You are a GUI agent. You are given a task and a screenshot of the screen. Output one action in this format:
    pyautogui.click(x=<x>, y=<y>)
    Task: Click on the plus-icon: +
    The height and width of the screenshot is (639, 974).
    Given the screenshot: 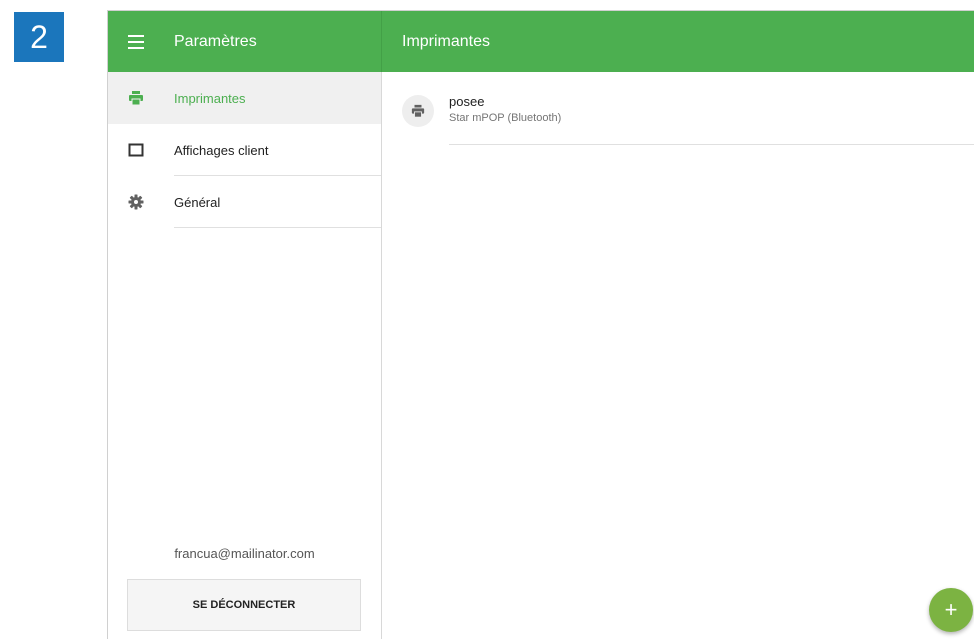 What is the action you would take?
    pyautogui.click(x=951, y=609)
    